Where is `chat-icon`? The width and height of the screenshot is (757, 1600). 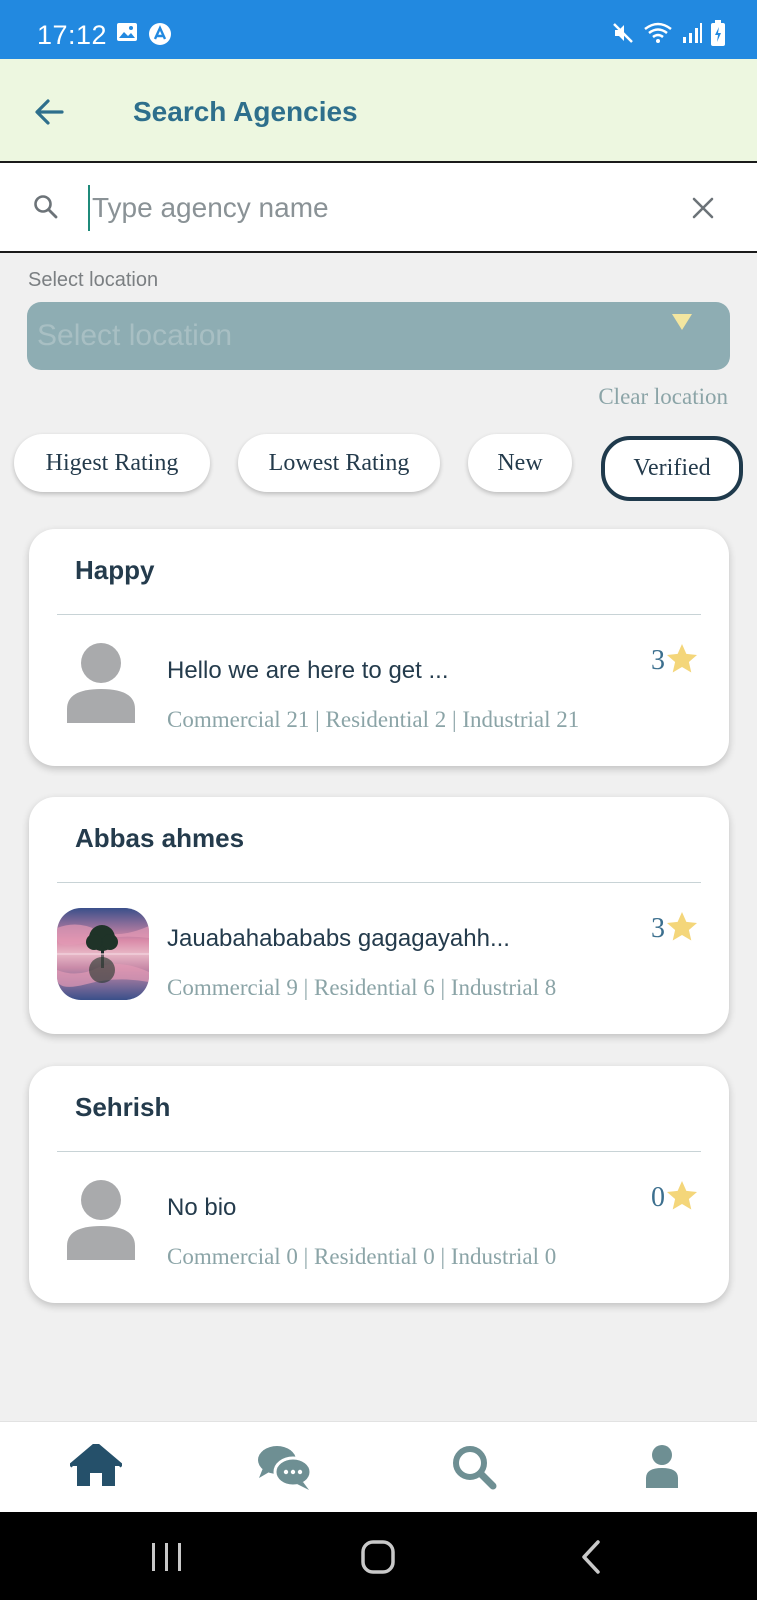
chat-icon is located at coordinates (285, 1470).